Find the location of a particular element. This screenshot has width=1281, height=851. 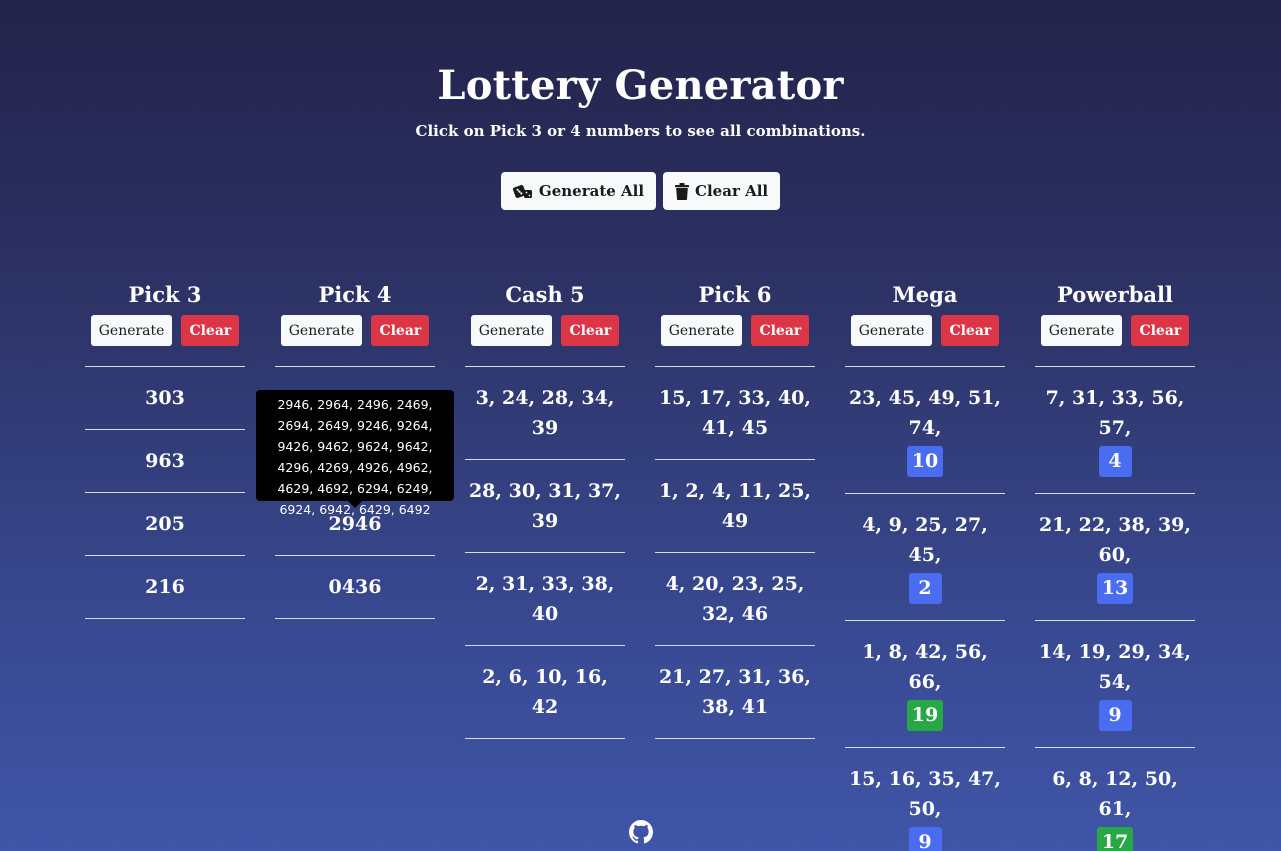

result-row: 3, 24, 28, 34, 39 is located at coordinates (545, 413).